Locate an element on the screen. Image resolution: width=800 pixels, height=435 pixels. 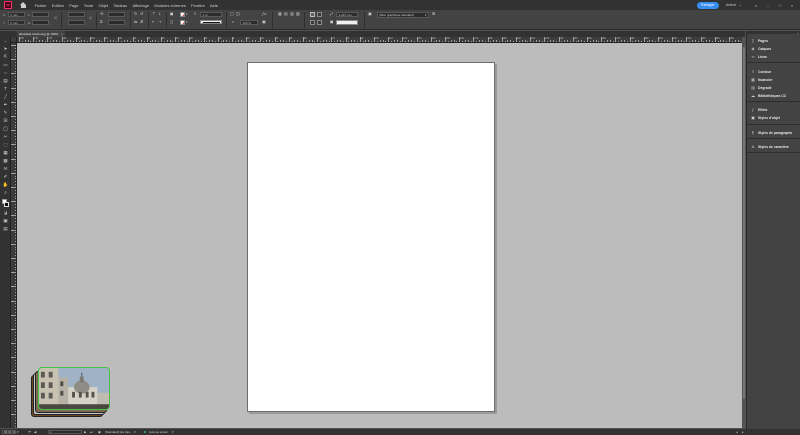
last-page-icon: ⏭ is located at coordinates (91, 432).